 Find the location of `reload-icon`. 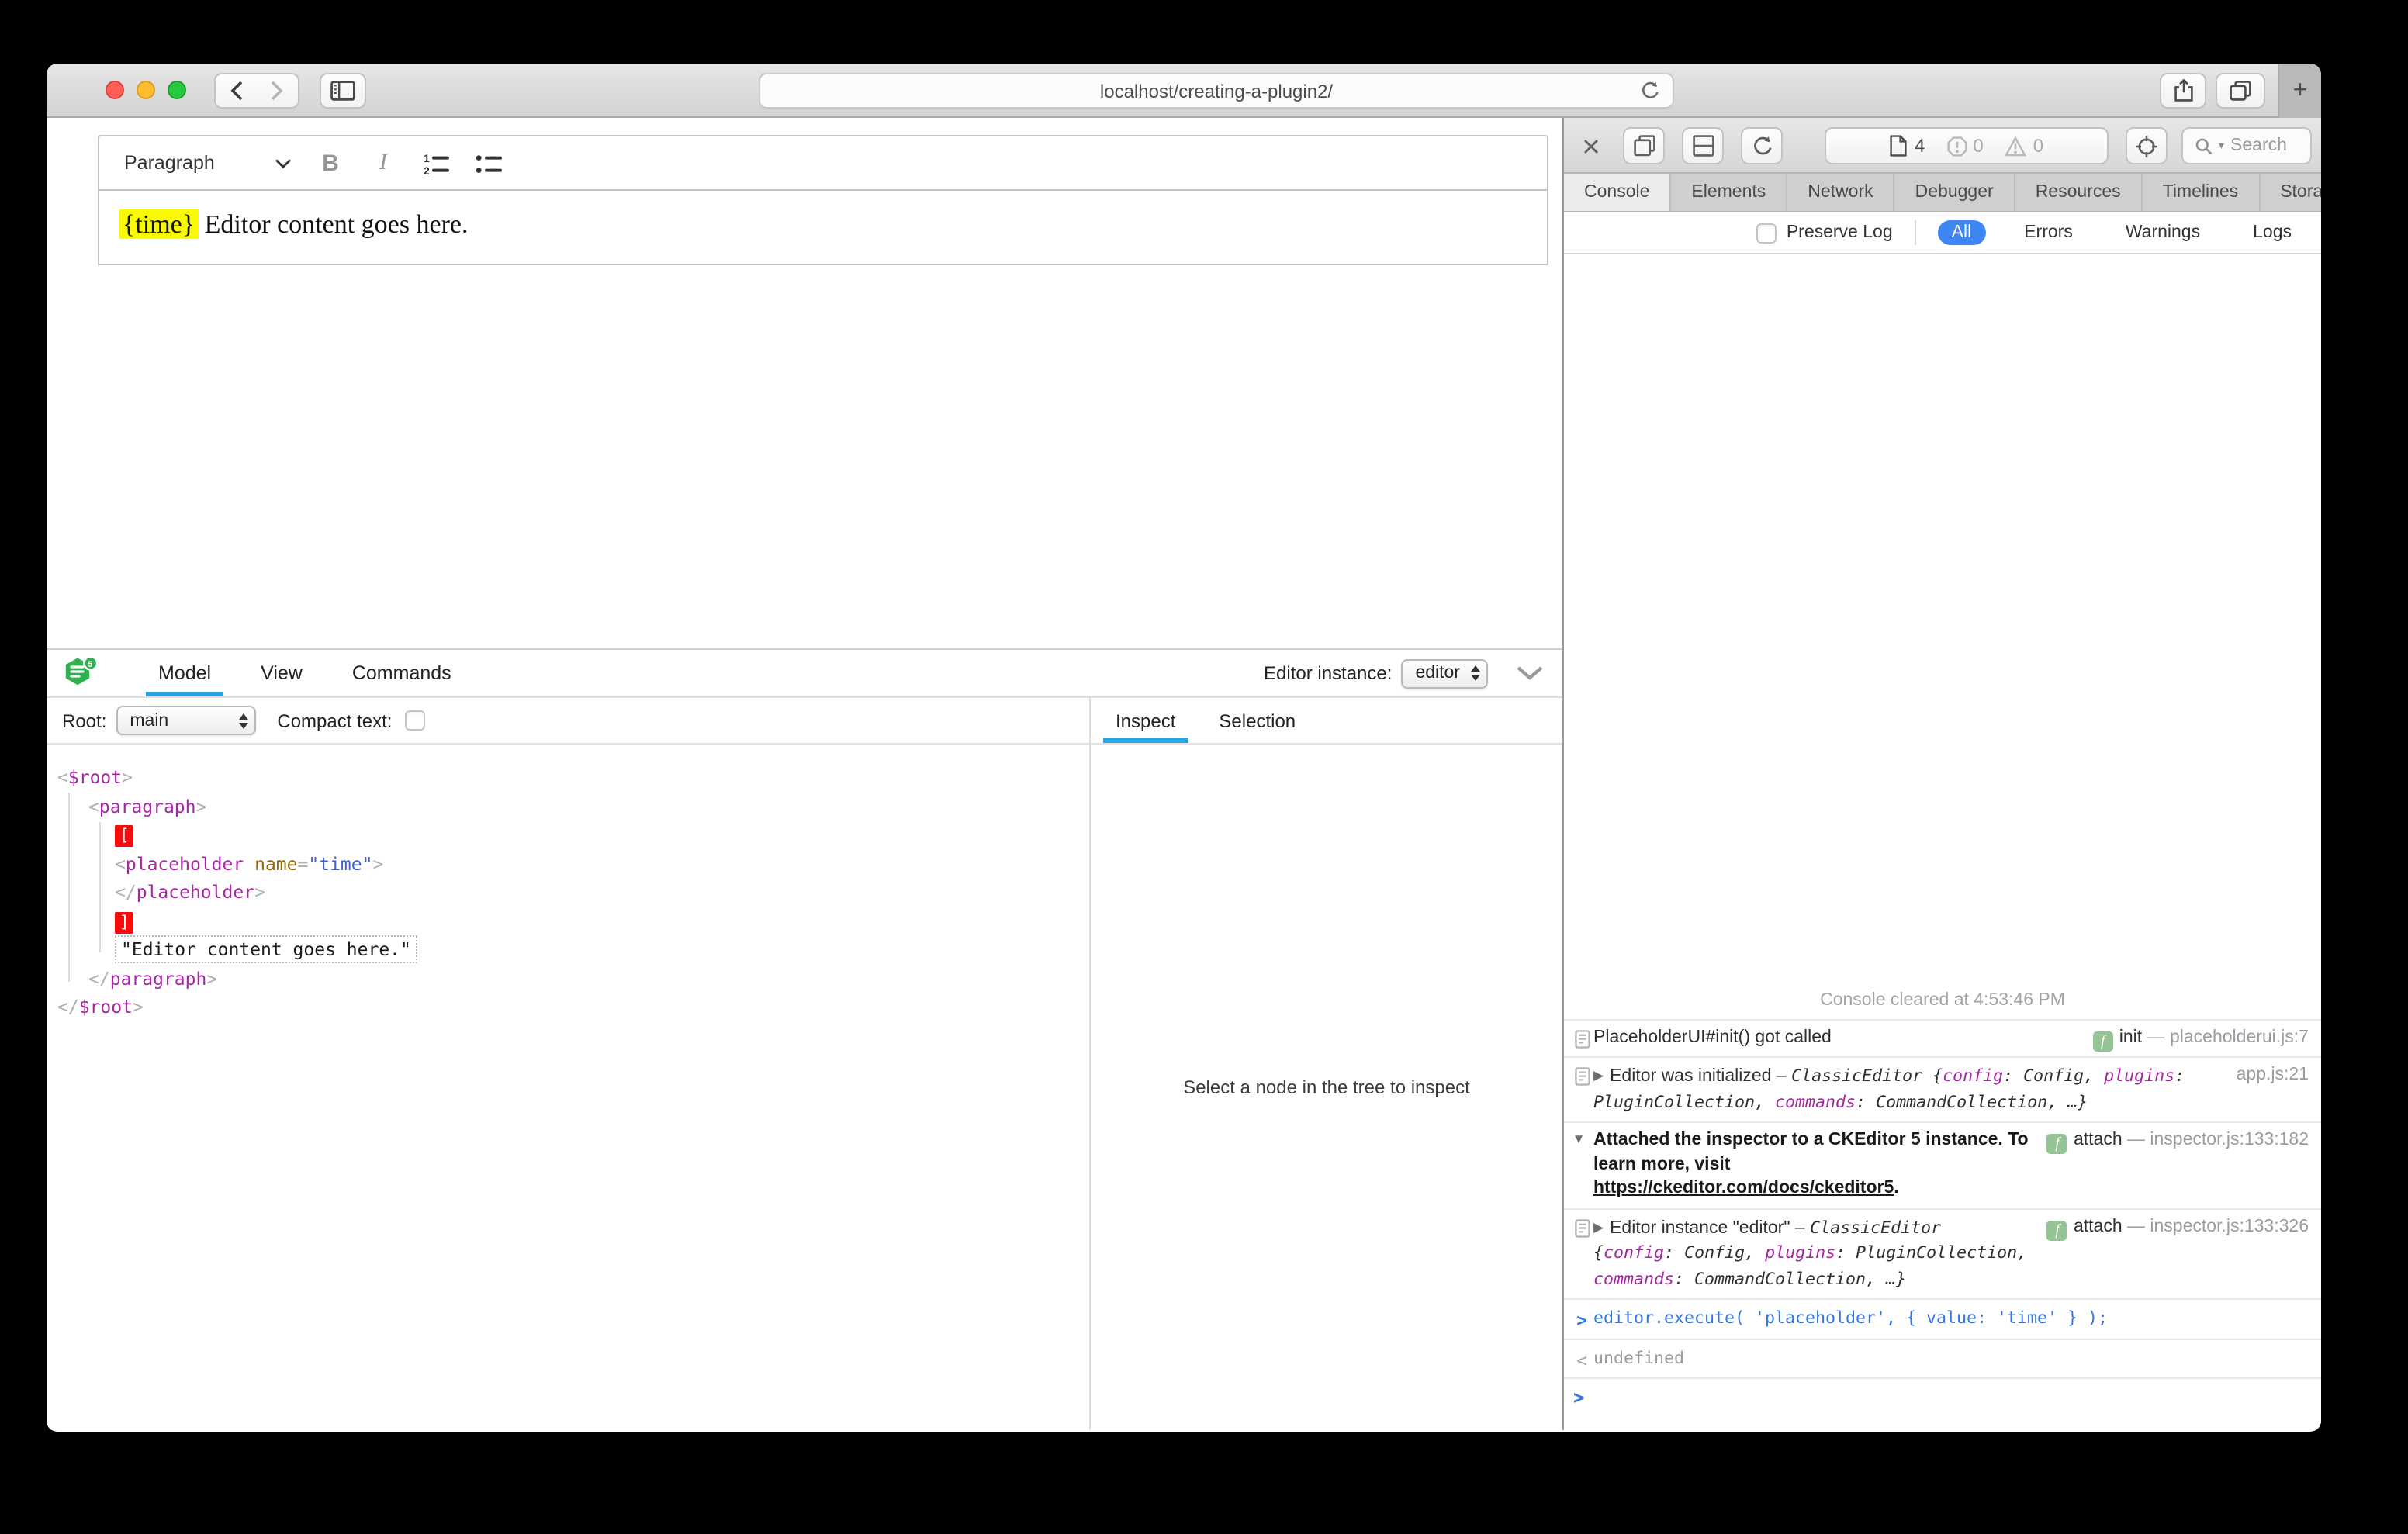

reload-icon is located at coordinates (1650, 91).